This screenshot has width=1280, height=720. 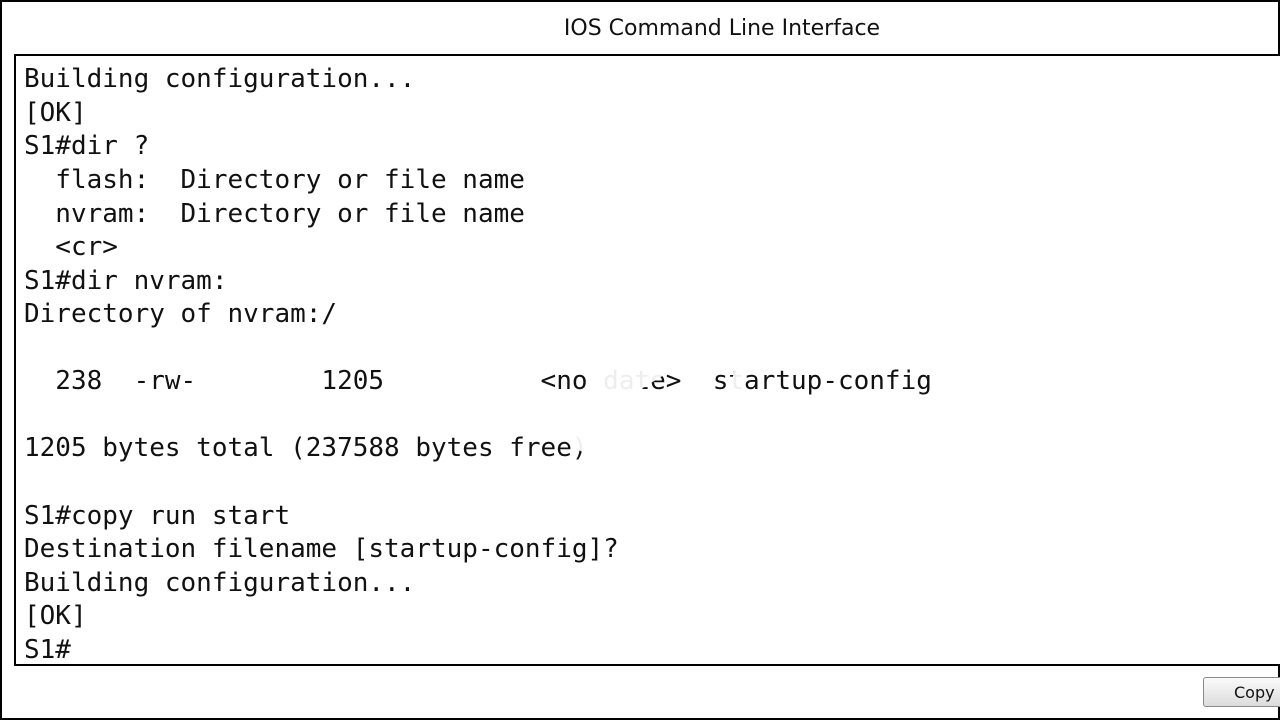 What do you see at coordinates (274, 180) in the screenshot?
I see `terminal-line: flash: Directory or file name` at bounding box center [274, 180].